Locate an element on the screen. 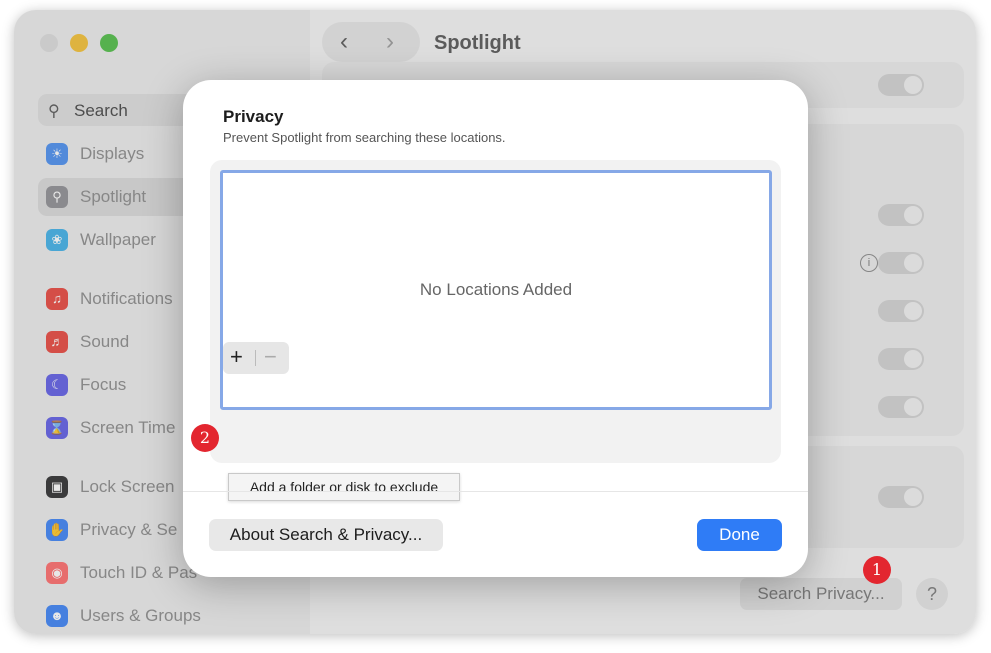 Image resolution: width=991 pixels, height=653 pixels. step-marker-1: 1 is located at coordinates (877, 570).